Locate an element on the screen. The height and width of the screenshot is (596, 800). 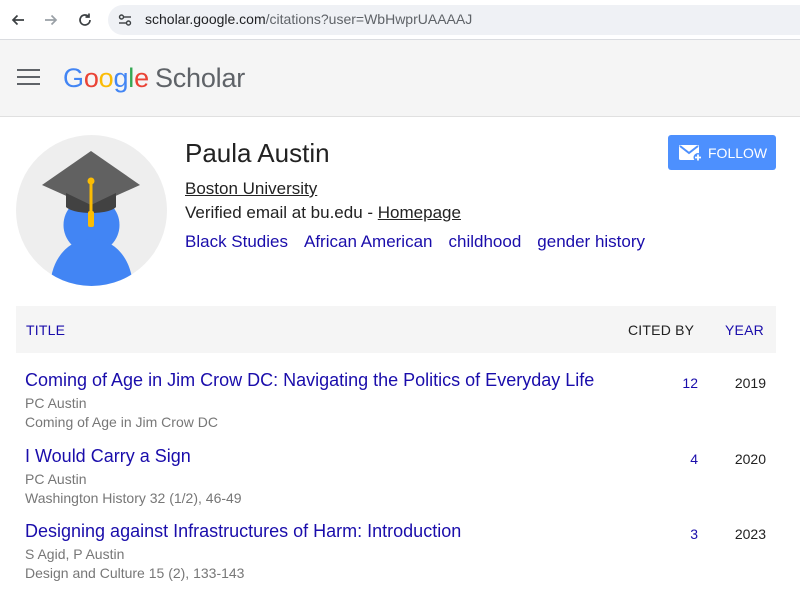
url-path: /citations?user=WbHwprUAAAAJ is located at coordinates (369, 19).